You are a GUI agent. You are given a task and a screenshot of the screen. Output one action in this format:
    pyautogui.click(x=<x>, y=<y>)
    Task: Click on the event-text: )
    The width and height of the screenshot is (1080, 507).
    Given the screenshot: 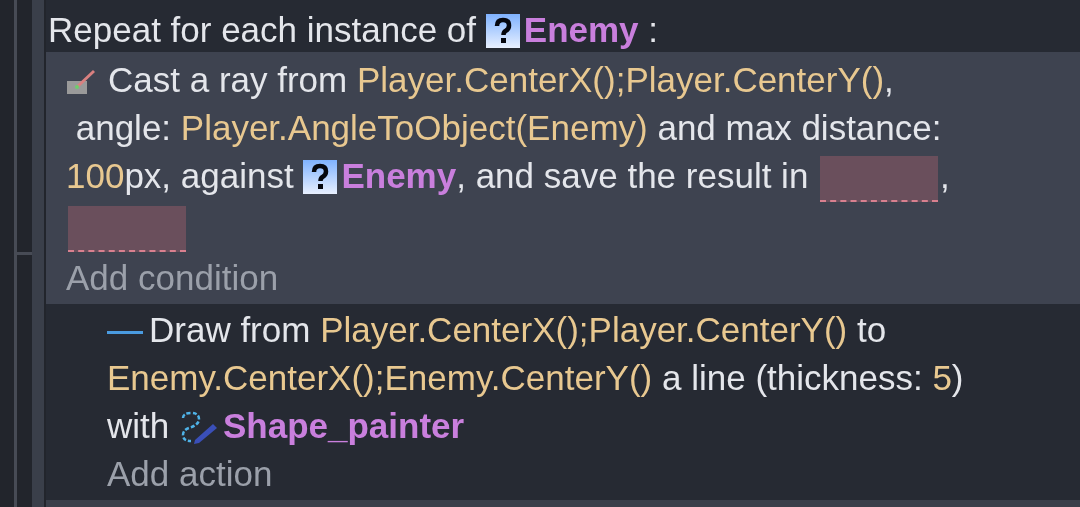 What is the action you would take?
    pyautogui.click(x=957, y=378)
    